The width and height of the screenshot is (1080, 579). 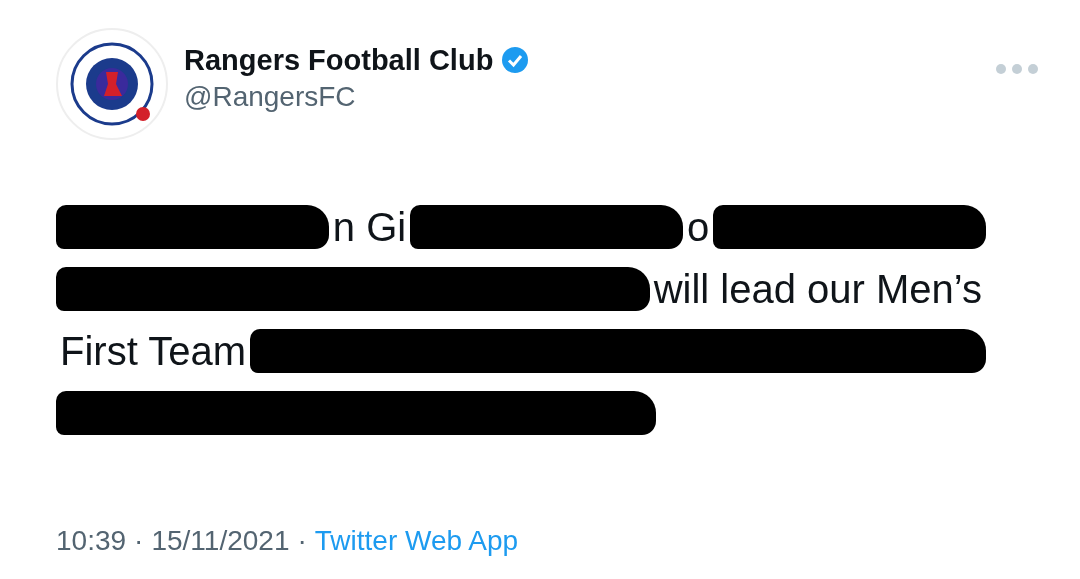 I want to click on tweet-time: 10:39, so click(x=91, y=541).